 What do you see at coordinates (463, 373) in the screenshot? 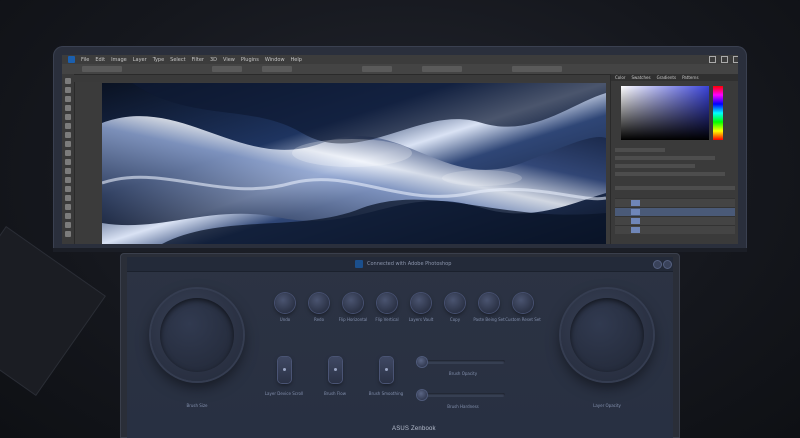
I see `slider-label: Brush Opacity` at bounding box center [463, 373].